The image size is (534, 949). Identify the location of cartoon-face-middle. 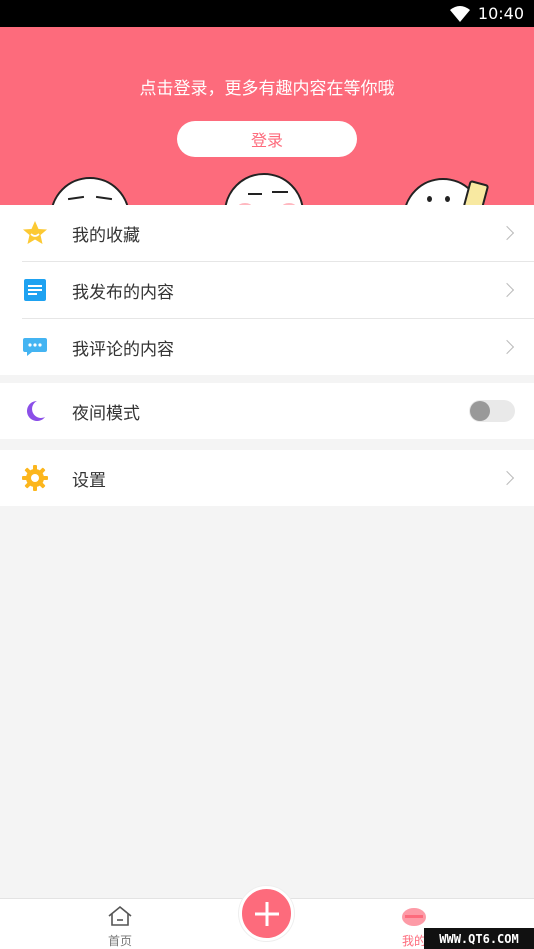
(264, 189).